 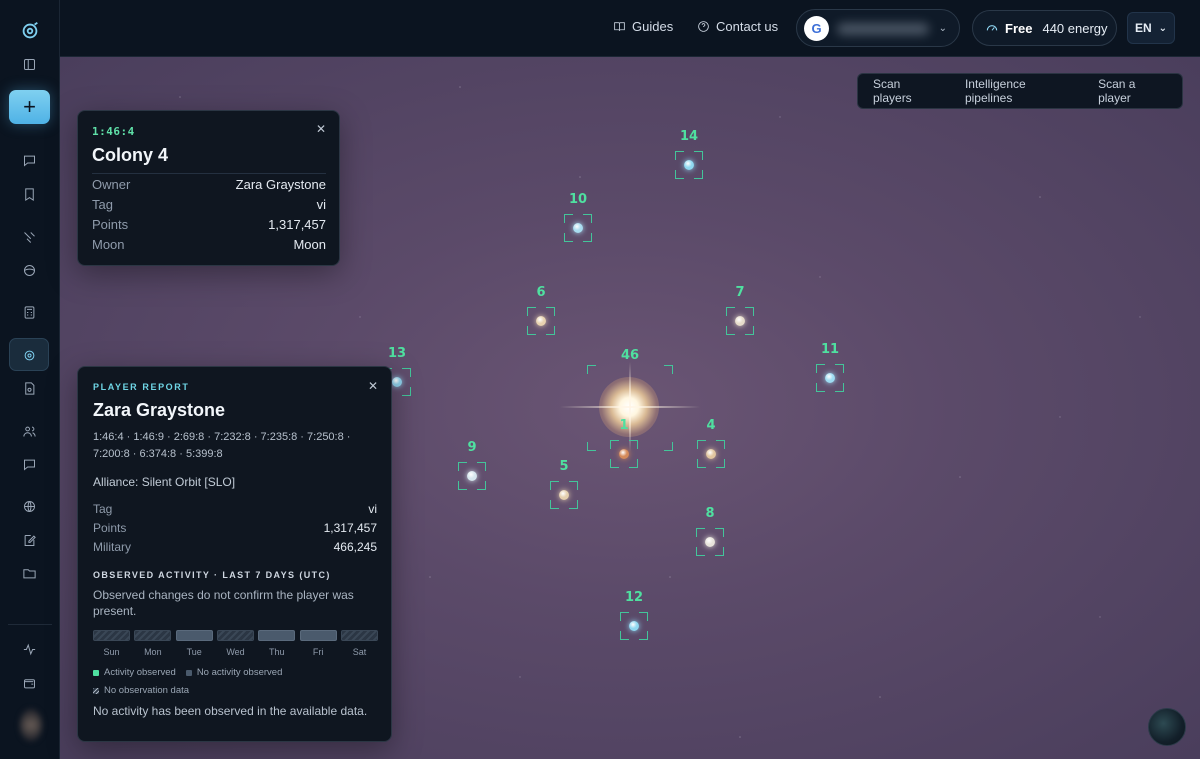 I want to click on planet-slot: 9, so click(x=472, y=465).